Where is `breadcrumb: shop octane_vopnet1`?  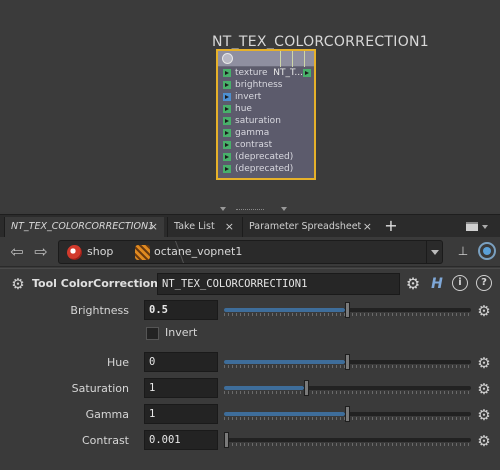 breadcrumb: shop octane_vopnet1 is located at coordinates (250, 252).